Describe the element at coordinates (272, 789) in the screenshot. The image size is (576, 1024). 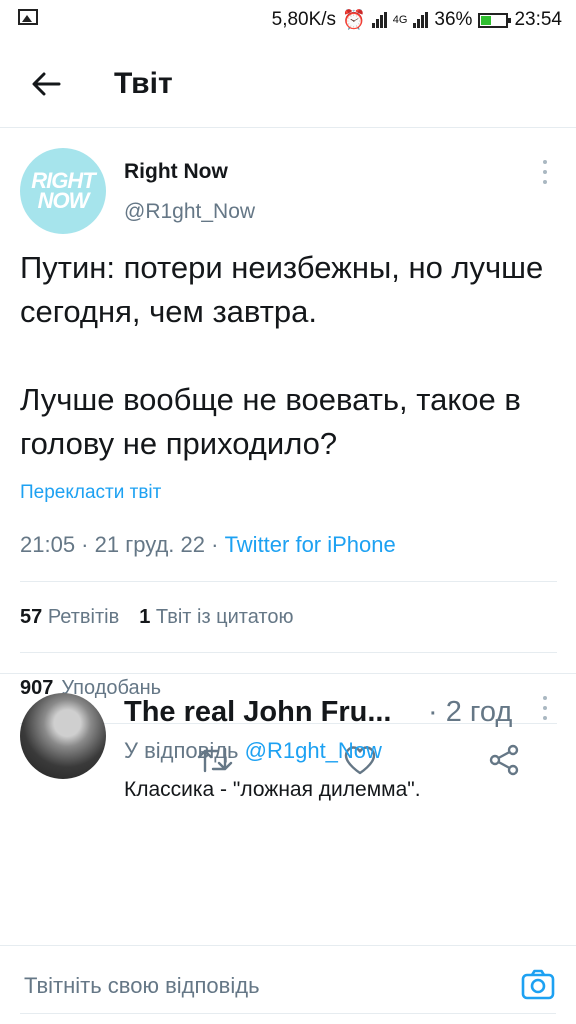
I see `reply-text: Классика - "ложная дилемма".` at that location.